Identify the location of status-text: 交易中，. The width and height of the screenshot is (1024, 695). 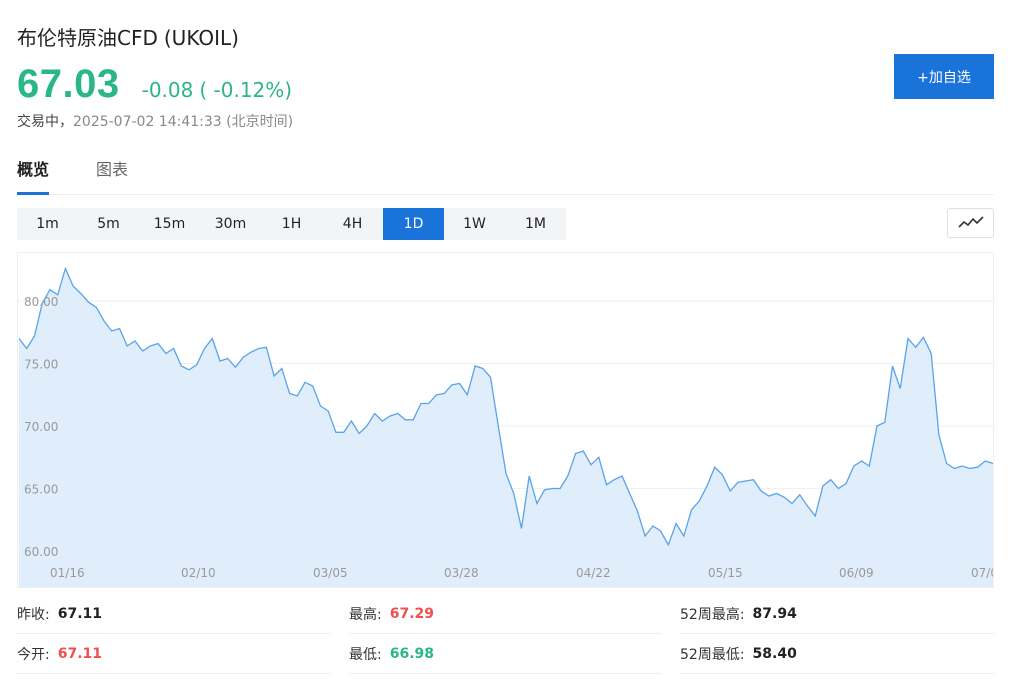
(45, 122).